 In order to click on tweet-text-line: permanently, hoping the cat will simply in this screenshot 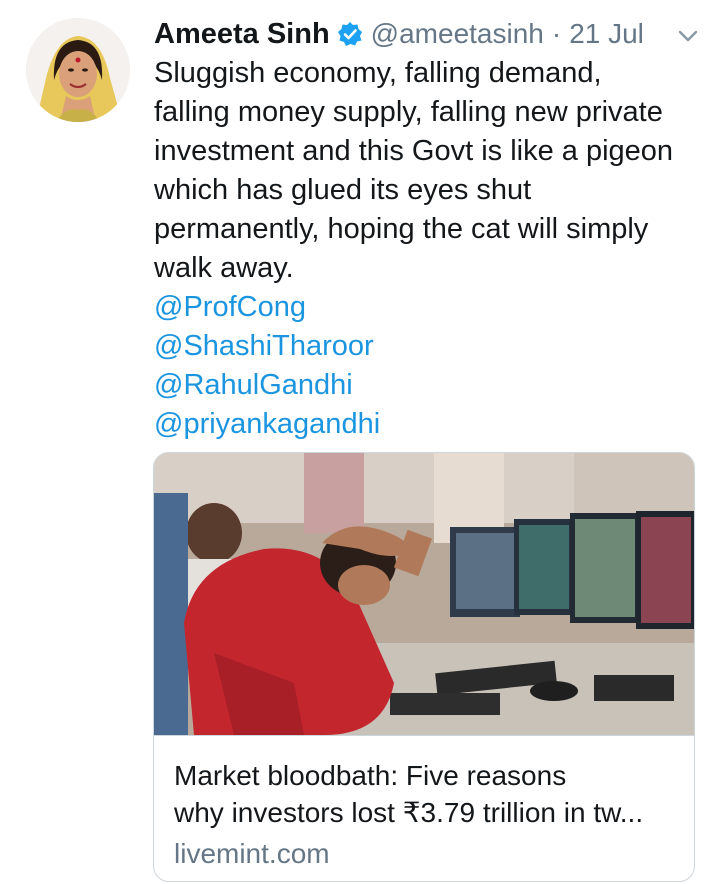, I will do `click(401, 229)`.